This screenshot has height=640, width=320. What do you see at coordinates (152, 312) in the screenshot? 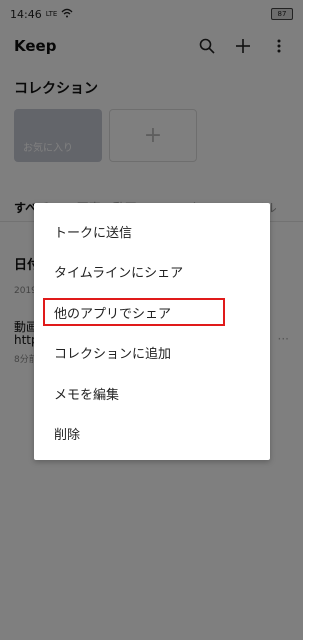
I see `menu-item-share-other-apps: 他のアプリでシェア` at bounding box center [152, 312].